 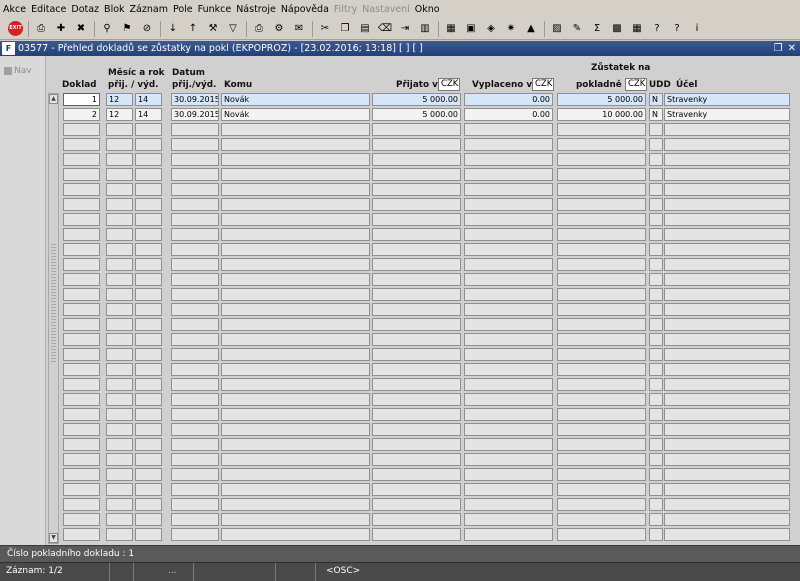 What do you see at coordinates (81, 99) in the screenshot?
I see `cell-doklad: 1` at bounding box center [81, 99].